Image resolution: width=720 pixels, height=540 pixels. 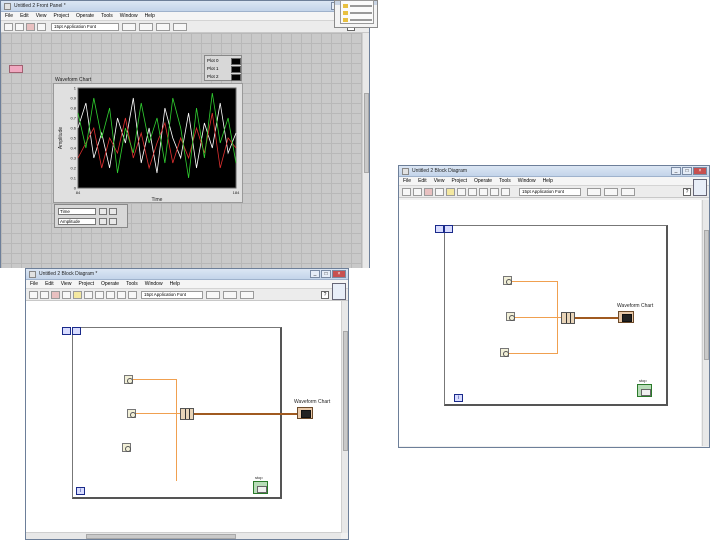 I want to click on step-into-icon, so click(x=99, y=295).